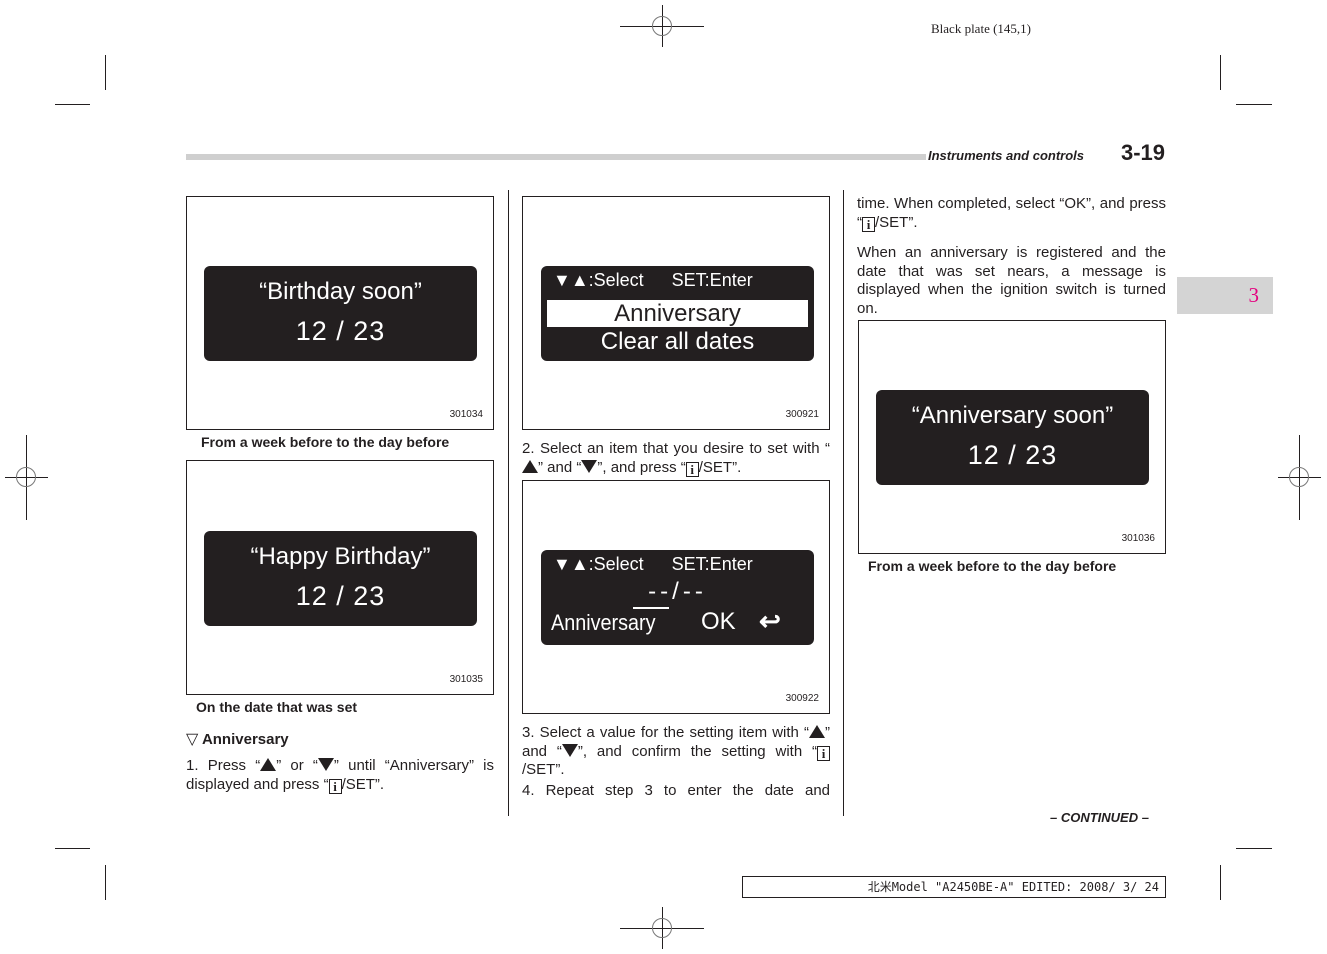 The width and height of the screenshot is (1327, 954). Describe the element at coordinates (1099, 817) in the screenshot. I see `continued-label: – CONTINUED –` at that location.